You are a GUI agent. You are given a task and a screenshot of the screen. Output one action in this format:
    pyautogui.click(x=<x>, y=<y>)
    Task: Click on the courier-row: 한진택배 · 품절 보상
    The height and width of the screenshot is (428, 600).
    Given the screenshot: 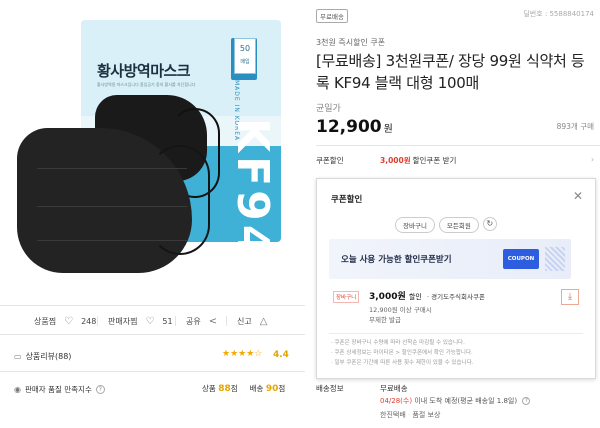 What is the action you would take?
    pyautogui.click(x=410, y=415)
    